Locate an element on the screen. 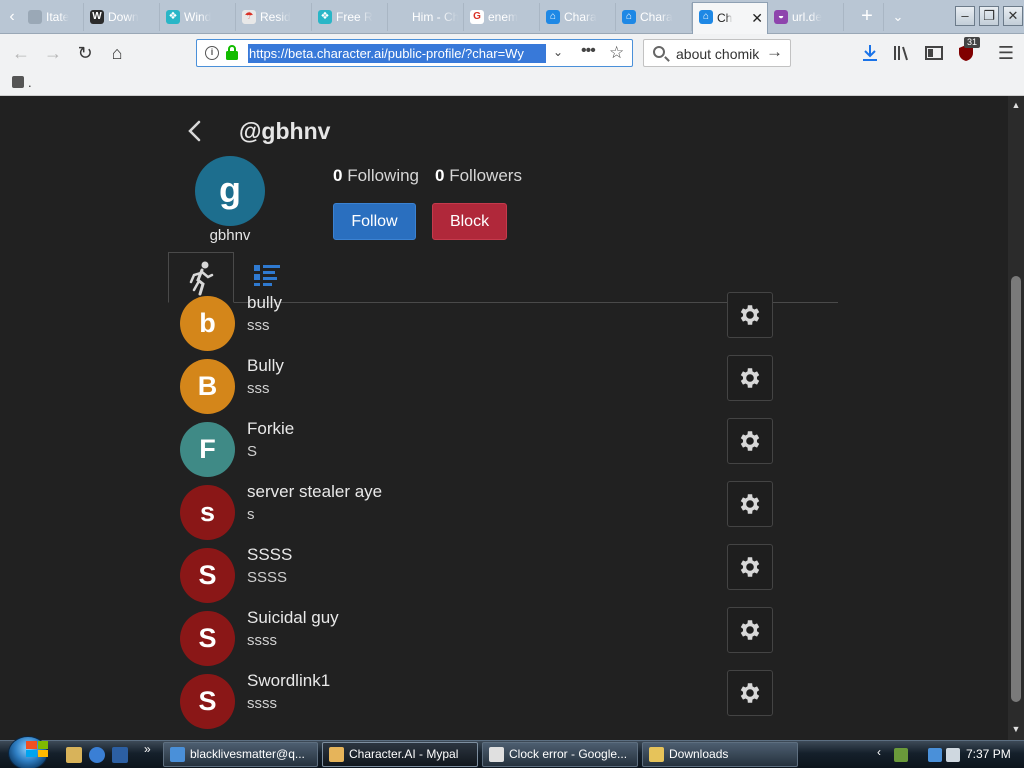 This screenshot has height=768, width=1024. following-label: Following is located at coordinates (383, 175).